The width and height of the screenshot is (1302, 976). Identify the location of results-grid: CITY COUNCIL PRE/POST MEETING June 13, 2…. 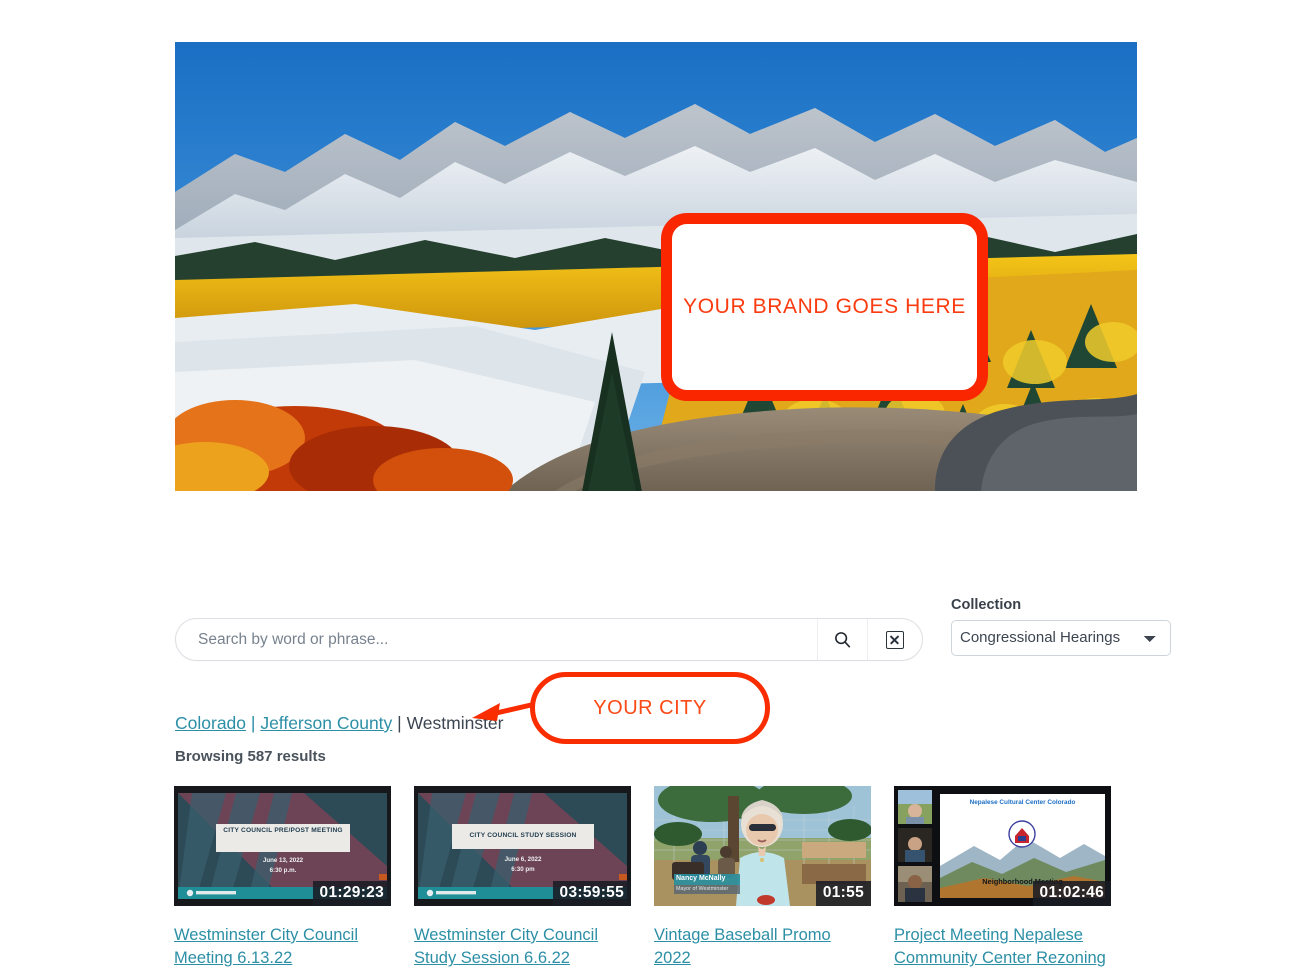
(654, 881).